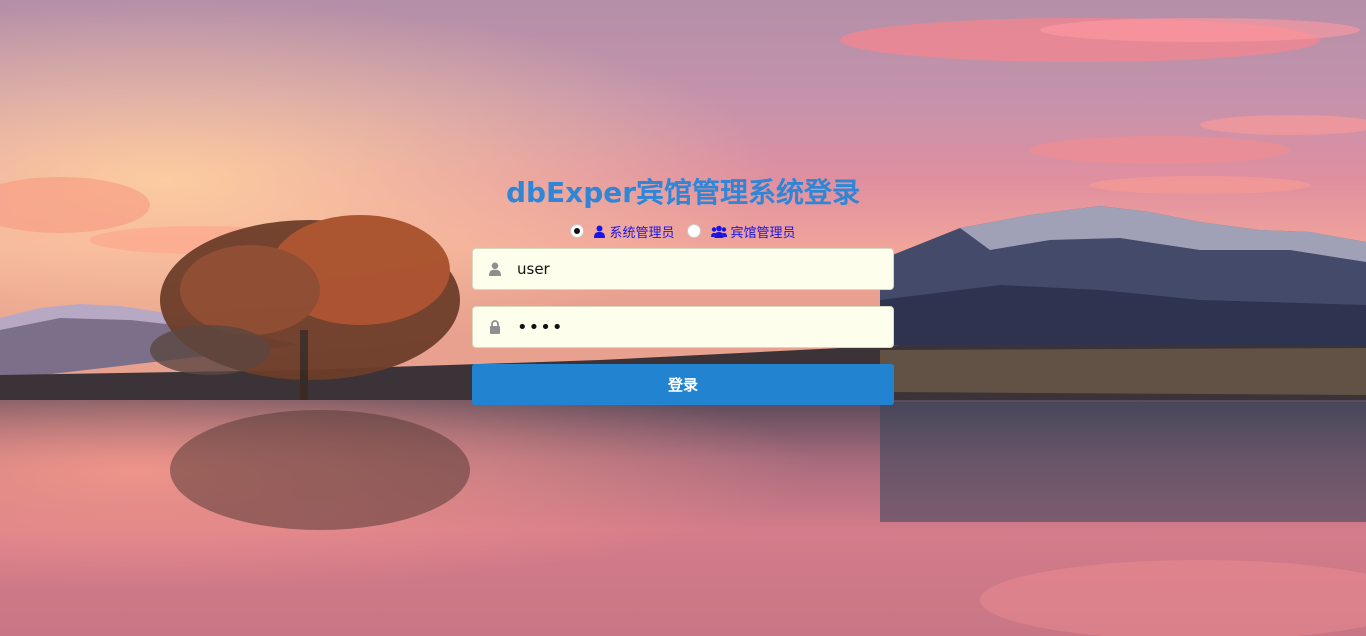  I want to click on lock-icon, so click(495, 327).